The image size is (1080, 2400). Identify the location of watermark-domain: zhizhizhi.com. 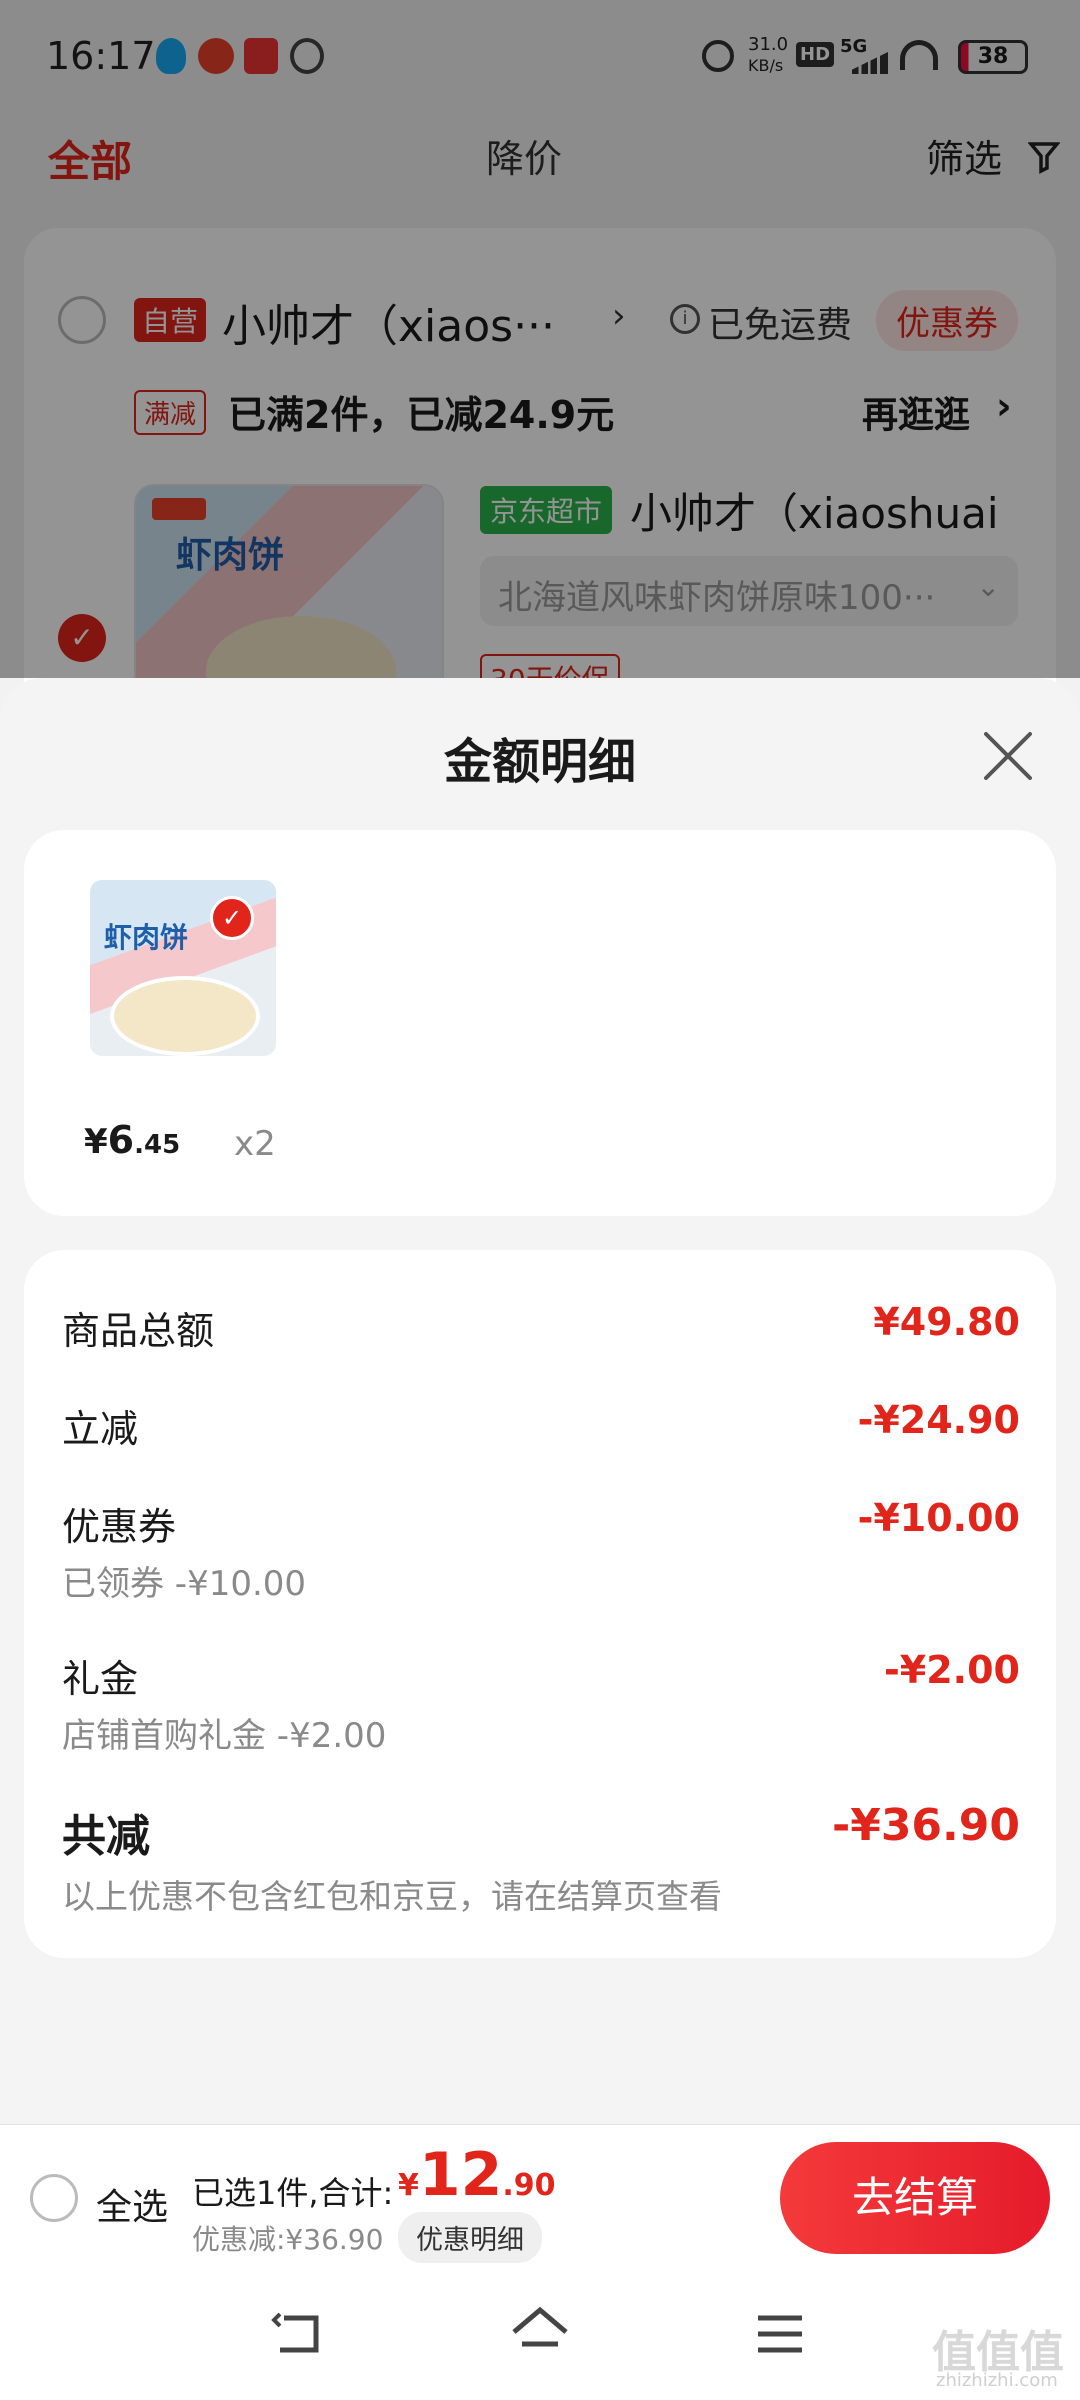
(997, 2380).